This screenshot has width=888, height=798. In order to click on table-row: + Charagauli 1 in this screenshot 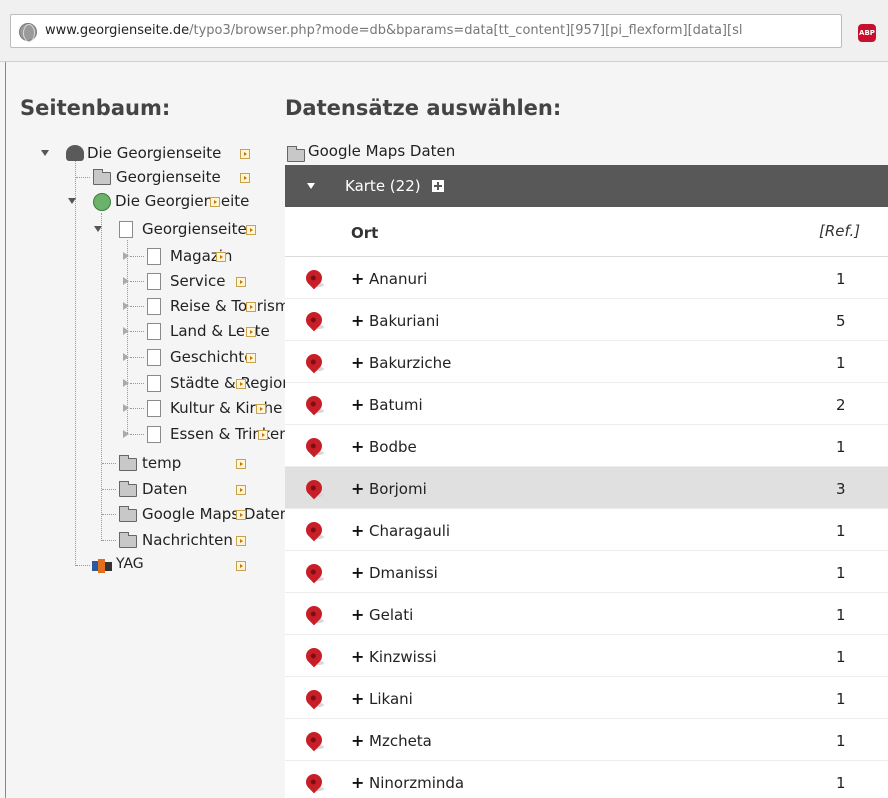, I will do `click(586, 530)`.